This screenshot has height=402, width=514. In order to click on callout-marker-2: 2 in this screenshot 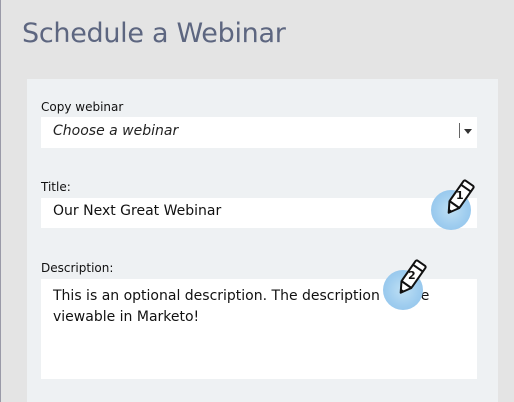, I will do `click(409, 284)`.